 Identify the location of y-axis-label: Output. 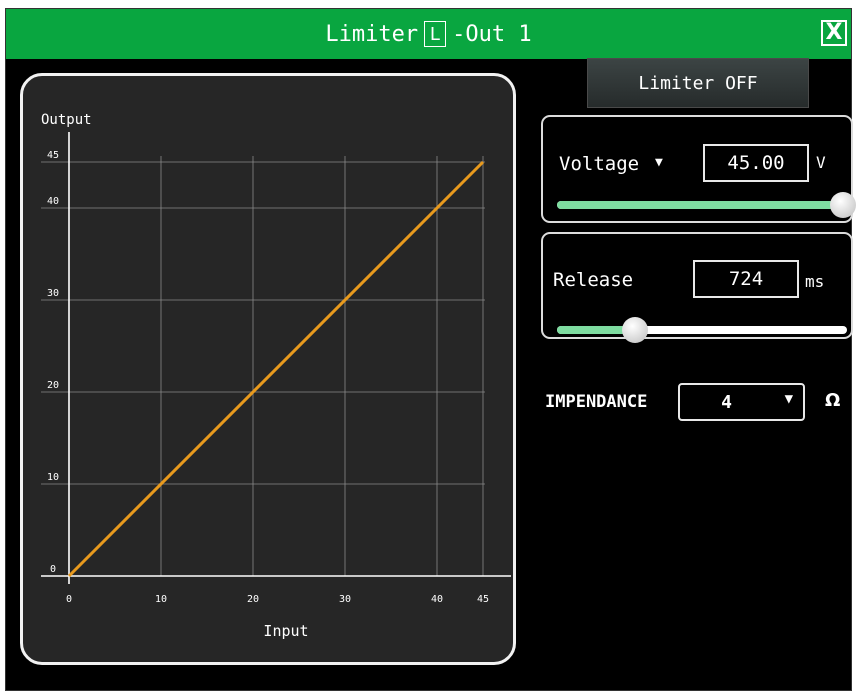
(66, 120).